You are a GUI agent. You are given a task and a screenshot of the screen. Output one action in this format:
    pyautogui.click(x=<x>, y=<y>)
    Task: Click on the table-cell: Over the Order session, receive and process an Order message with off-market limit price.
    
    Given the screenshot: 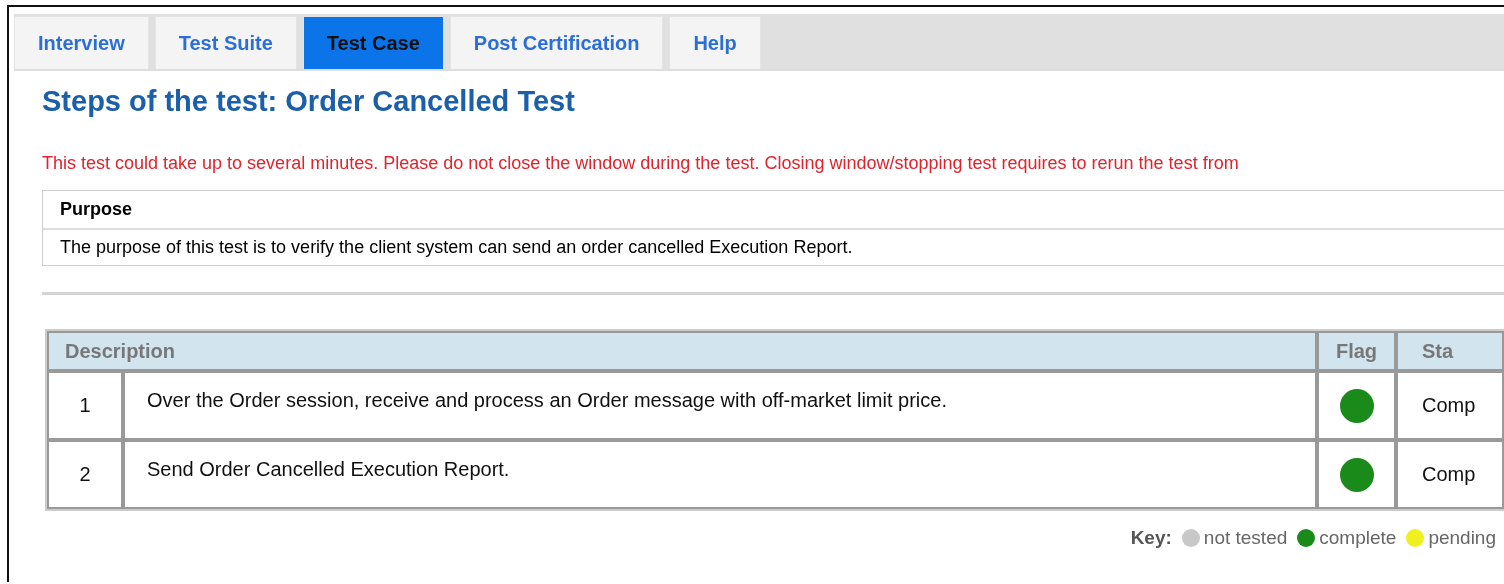 What is the action you would take?
    pyautogui.click(x=720, y=405)
    